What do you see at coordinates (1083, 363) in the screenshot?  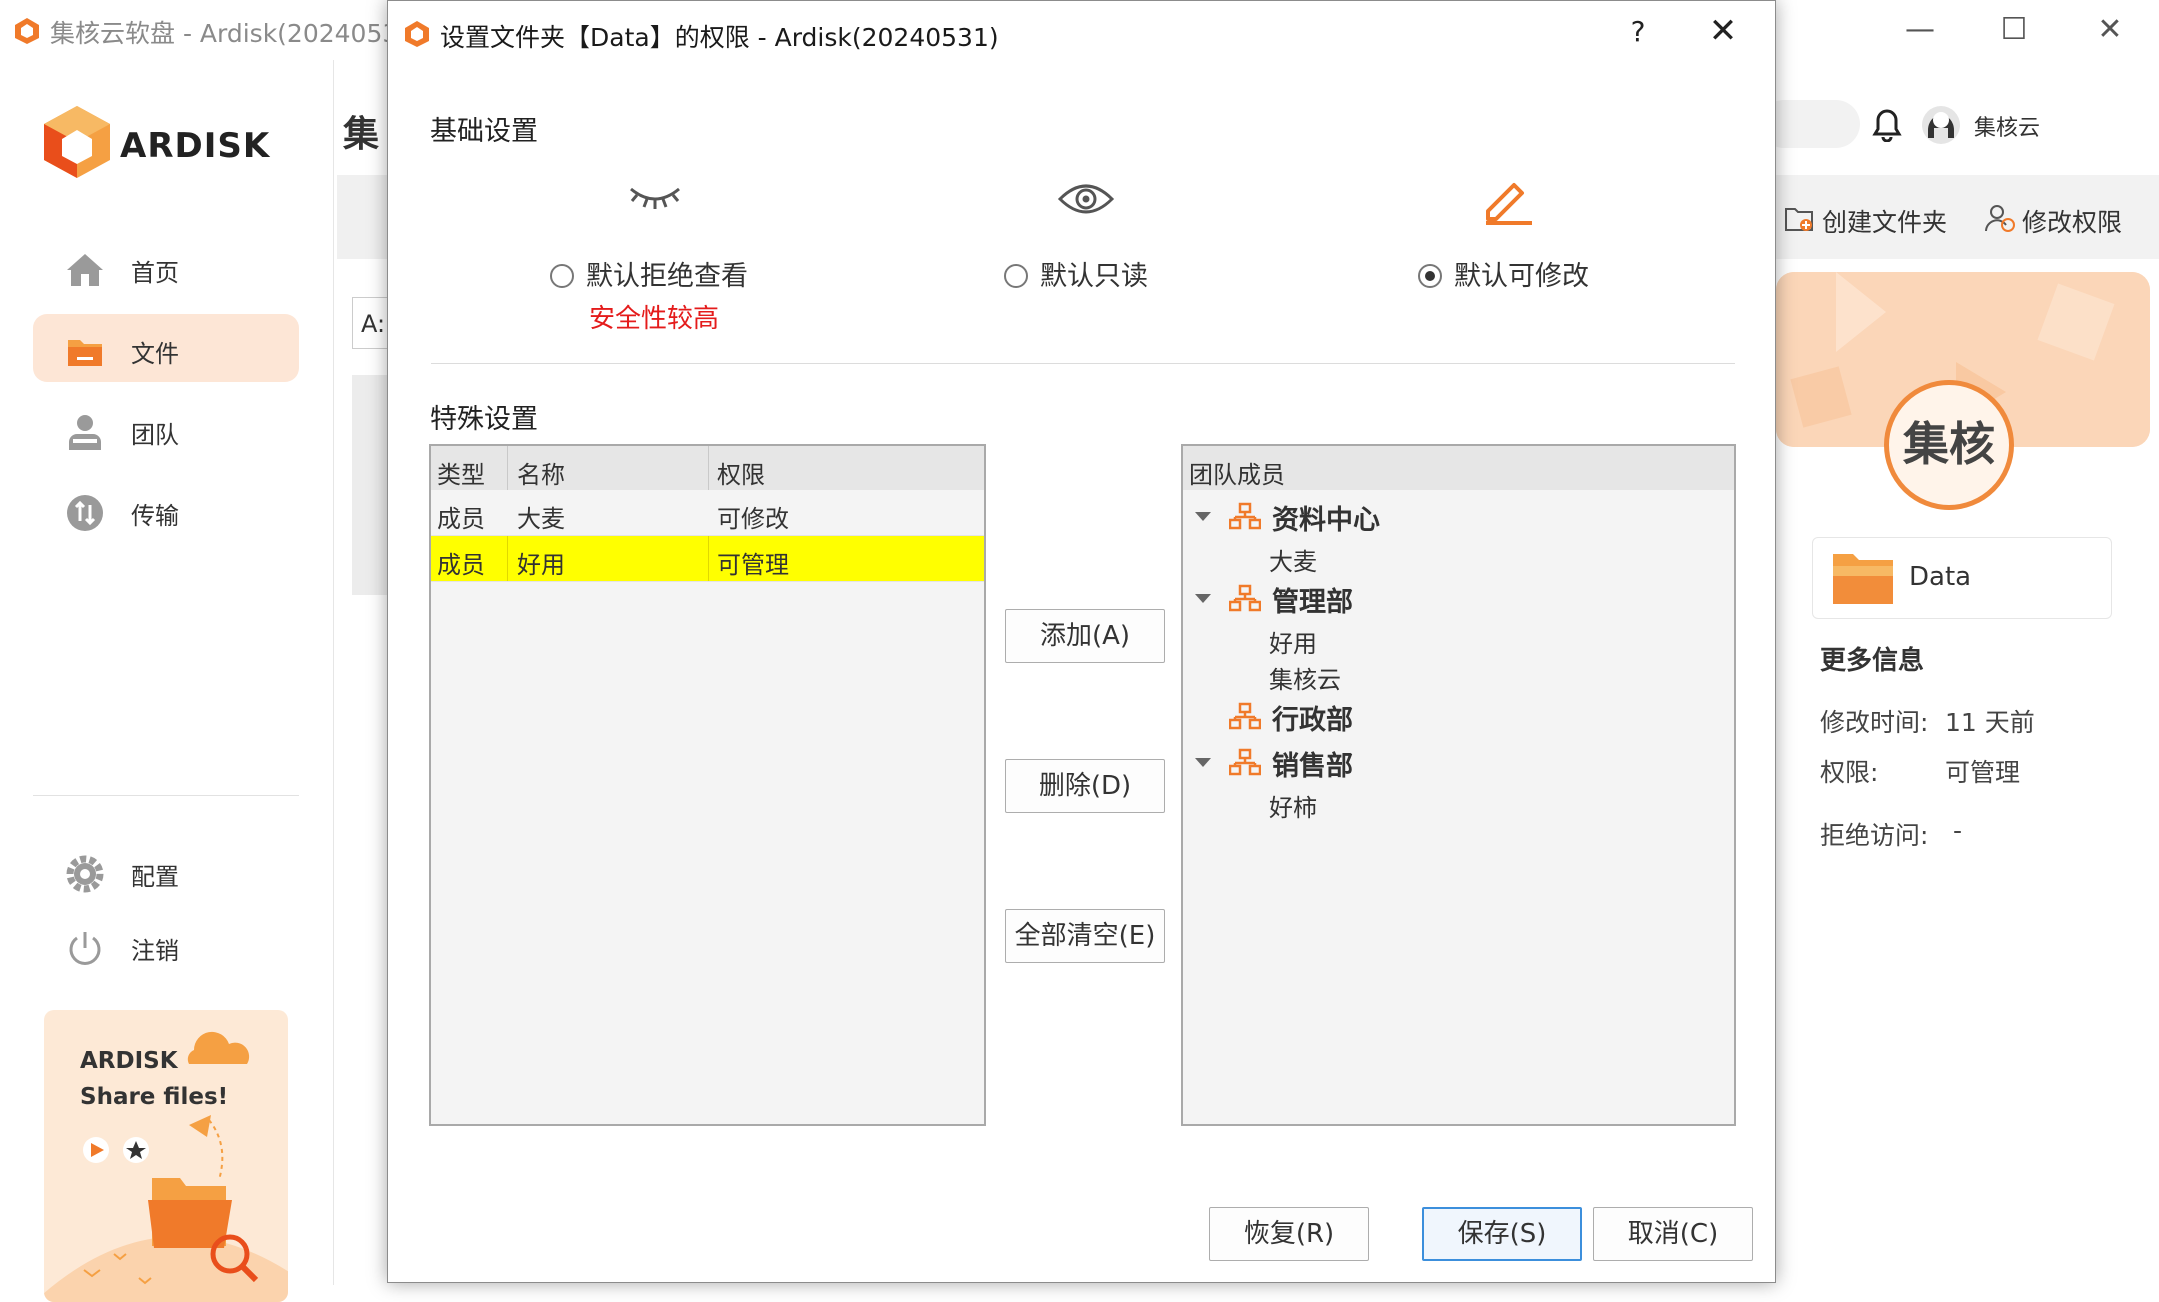 I see `section-divider` at bounding box center [1083, 363].